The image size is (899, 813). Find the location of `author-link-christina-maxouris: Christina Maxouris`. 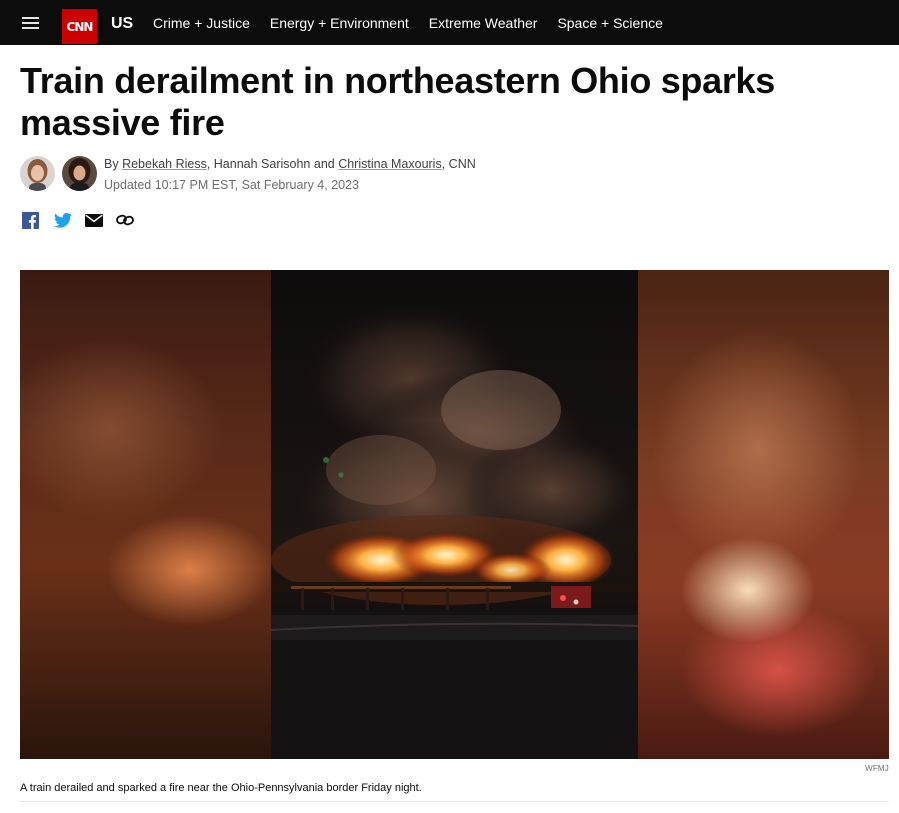

author-link-christina-maxouris: Christina Maxouris is located at coordinates (390, 164).